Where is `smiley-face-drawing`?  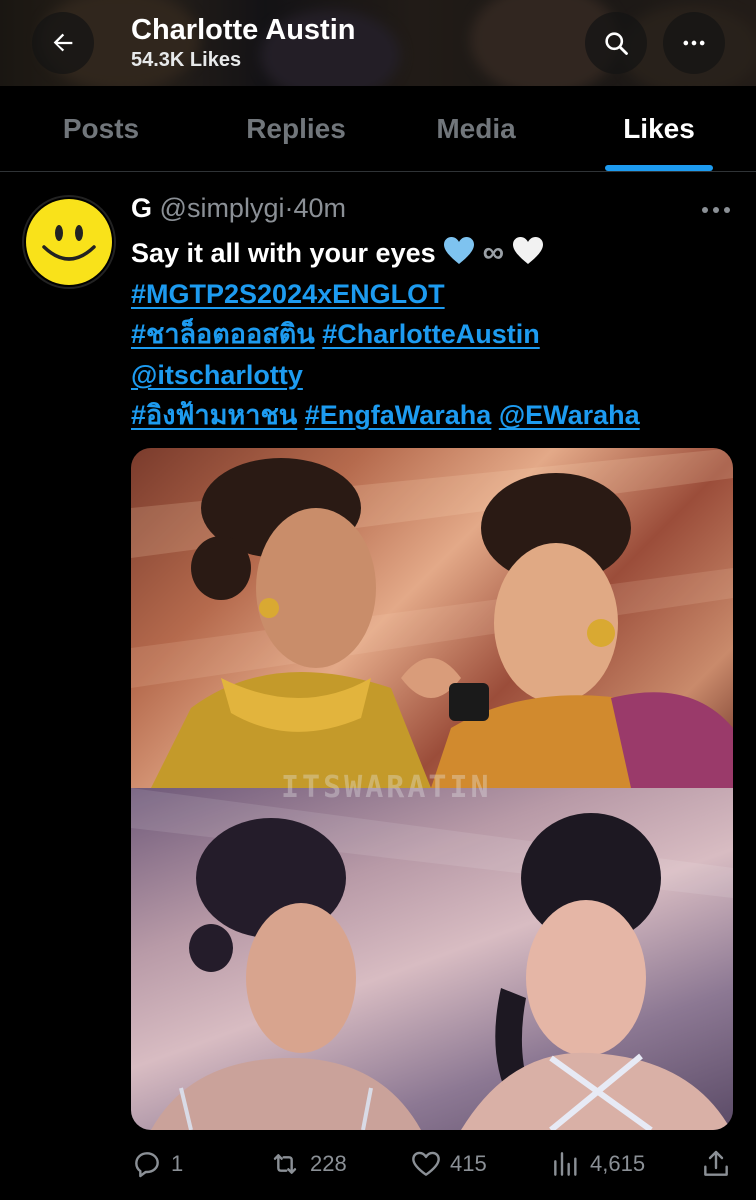 smiley-face-drawing is located at coordinates (69, 243).